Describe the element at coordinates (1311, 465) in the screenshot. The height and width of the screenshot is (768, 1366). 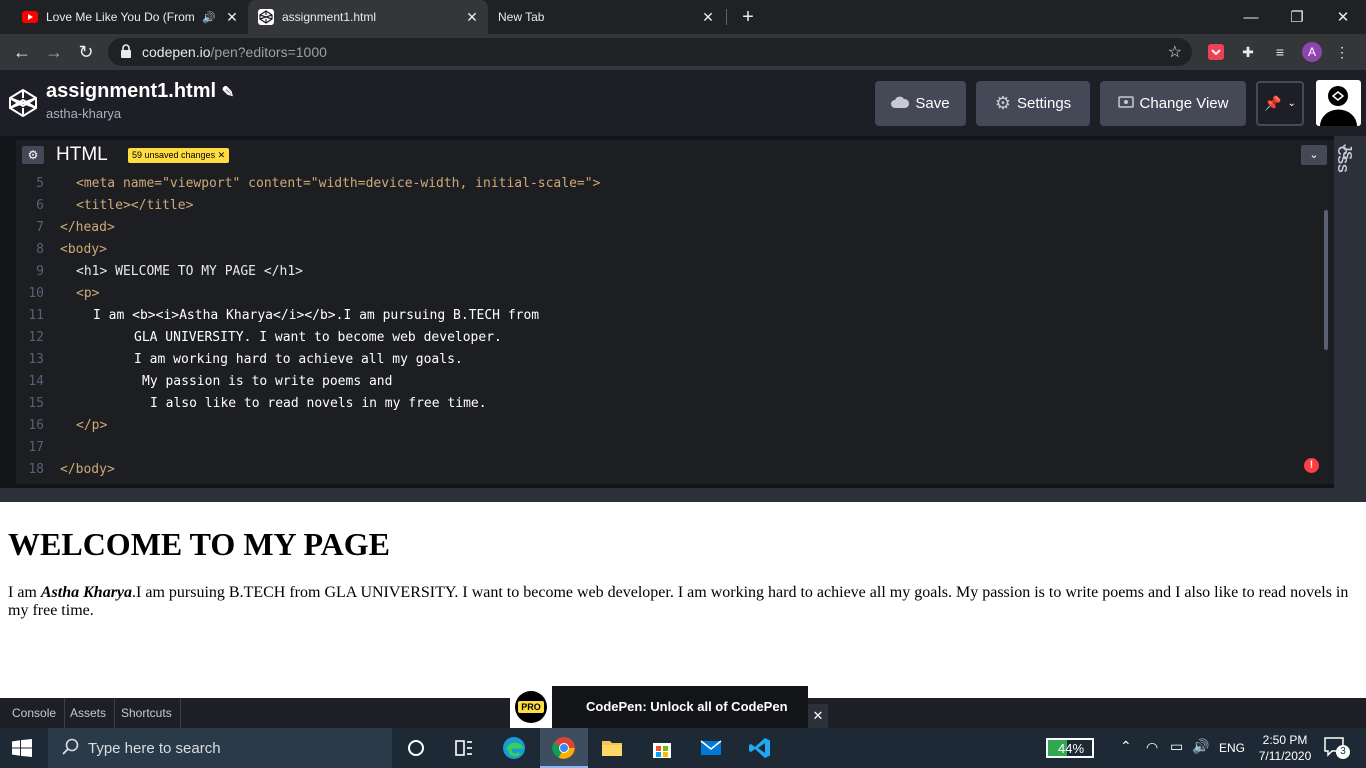
I see `error-icon: !` at that location.